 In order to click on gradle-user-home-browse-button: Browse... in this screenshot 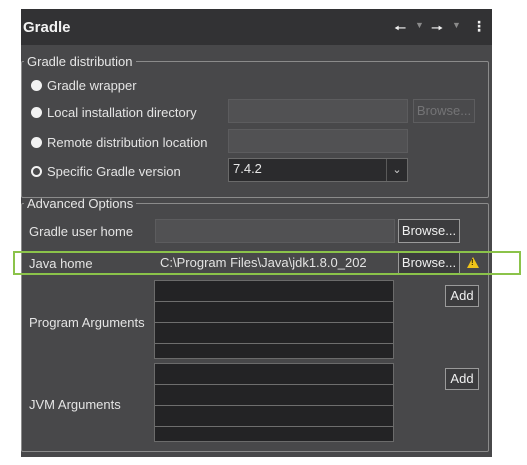, I will do `click(429, 231)`.